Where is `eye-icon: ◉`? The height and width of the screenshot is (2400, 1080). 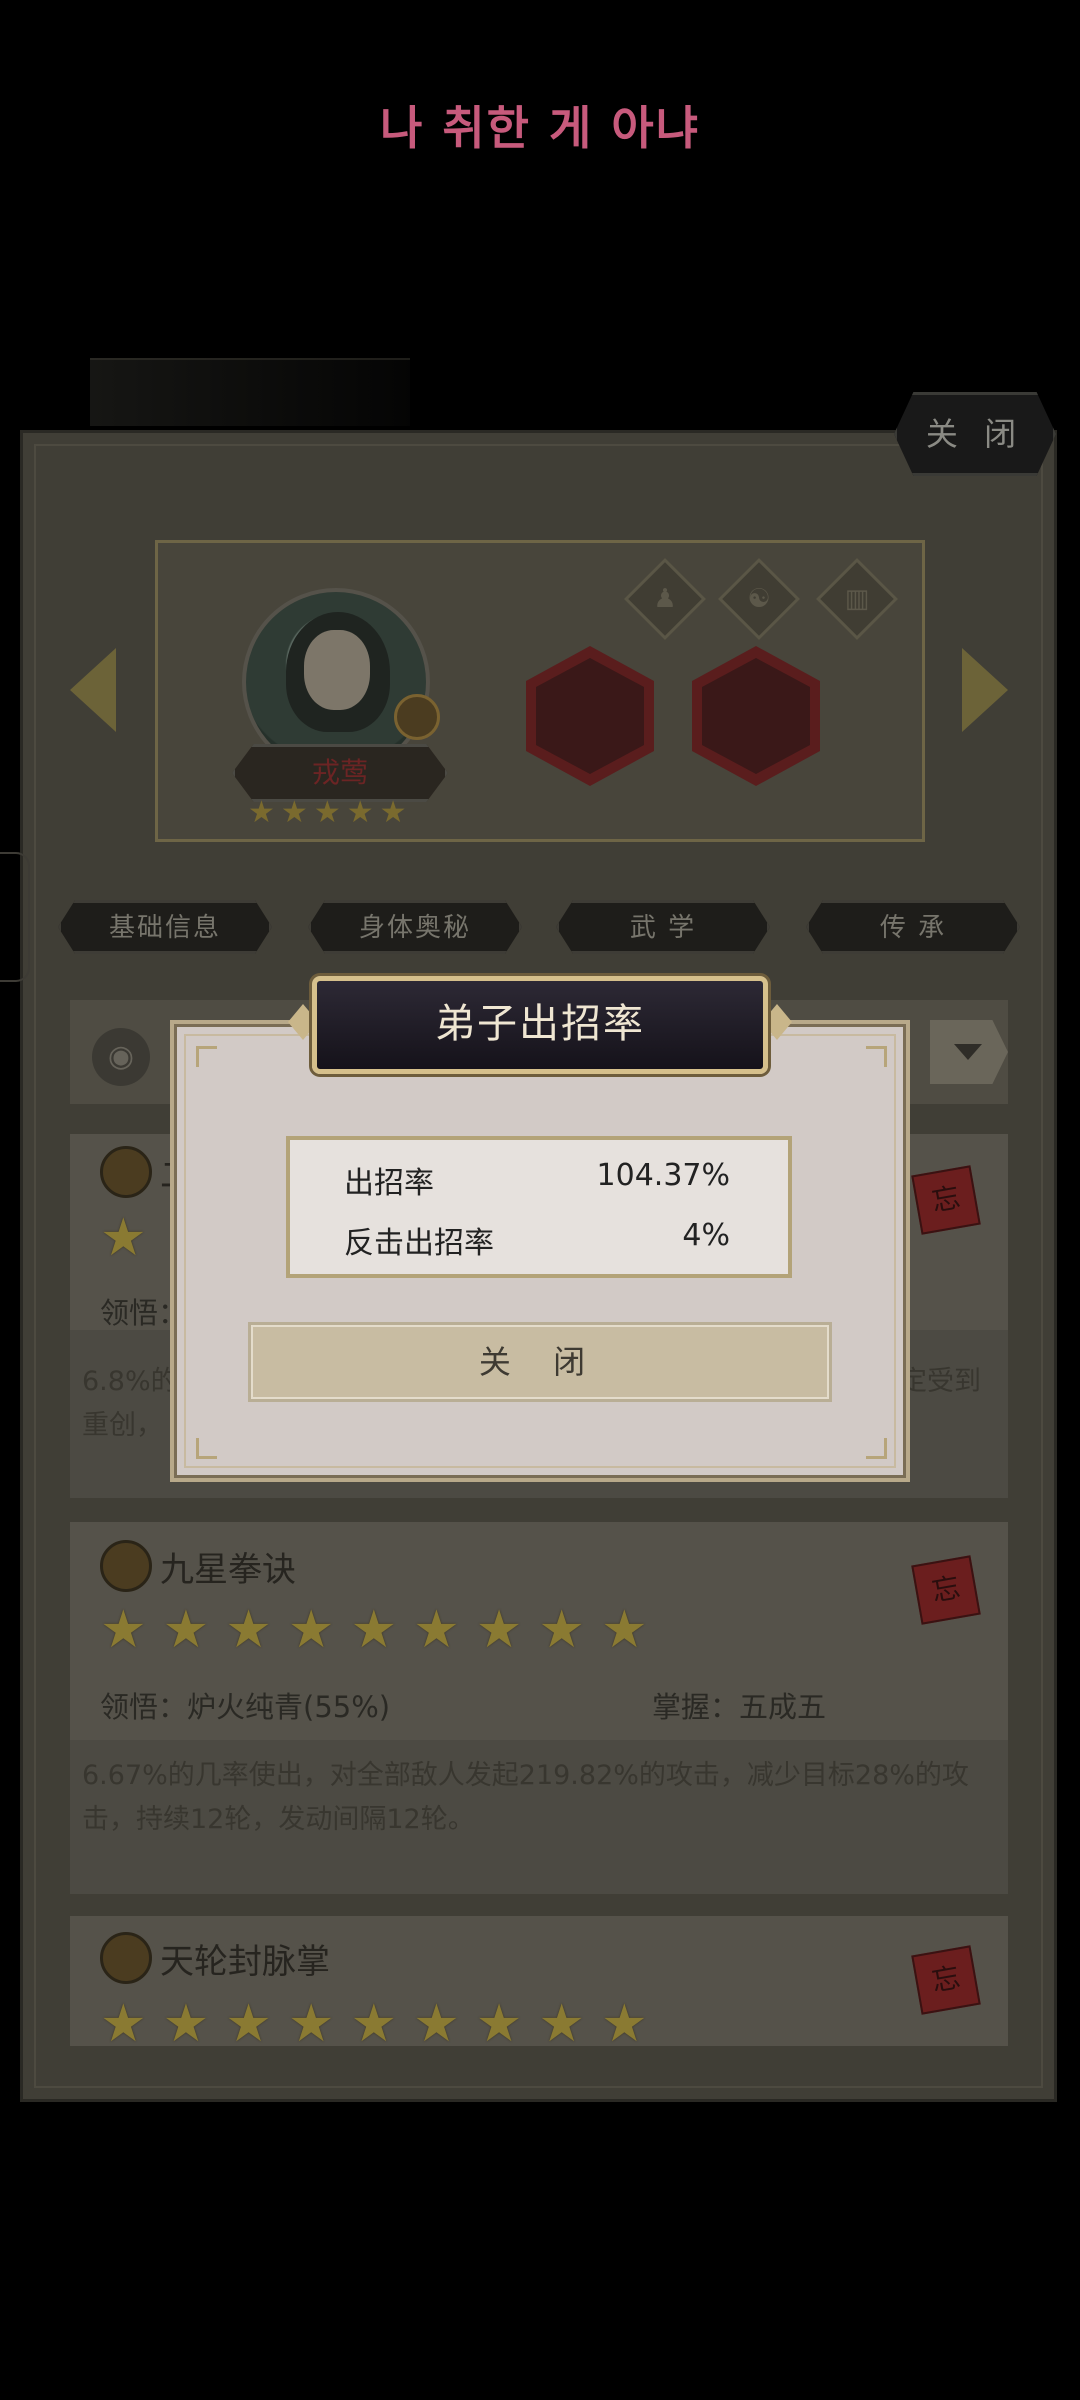
eye-icon: ◉ is located at coordinates (121, 1057).